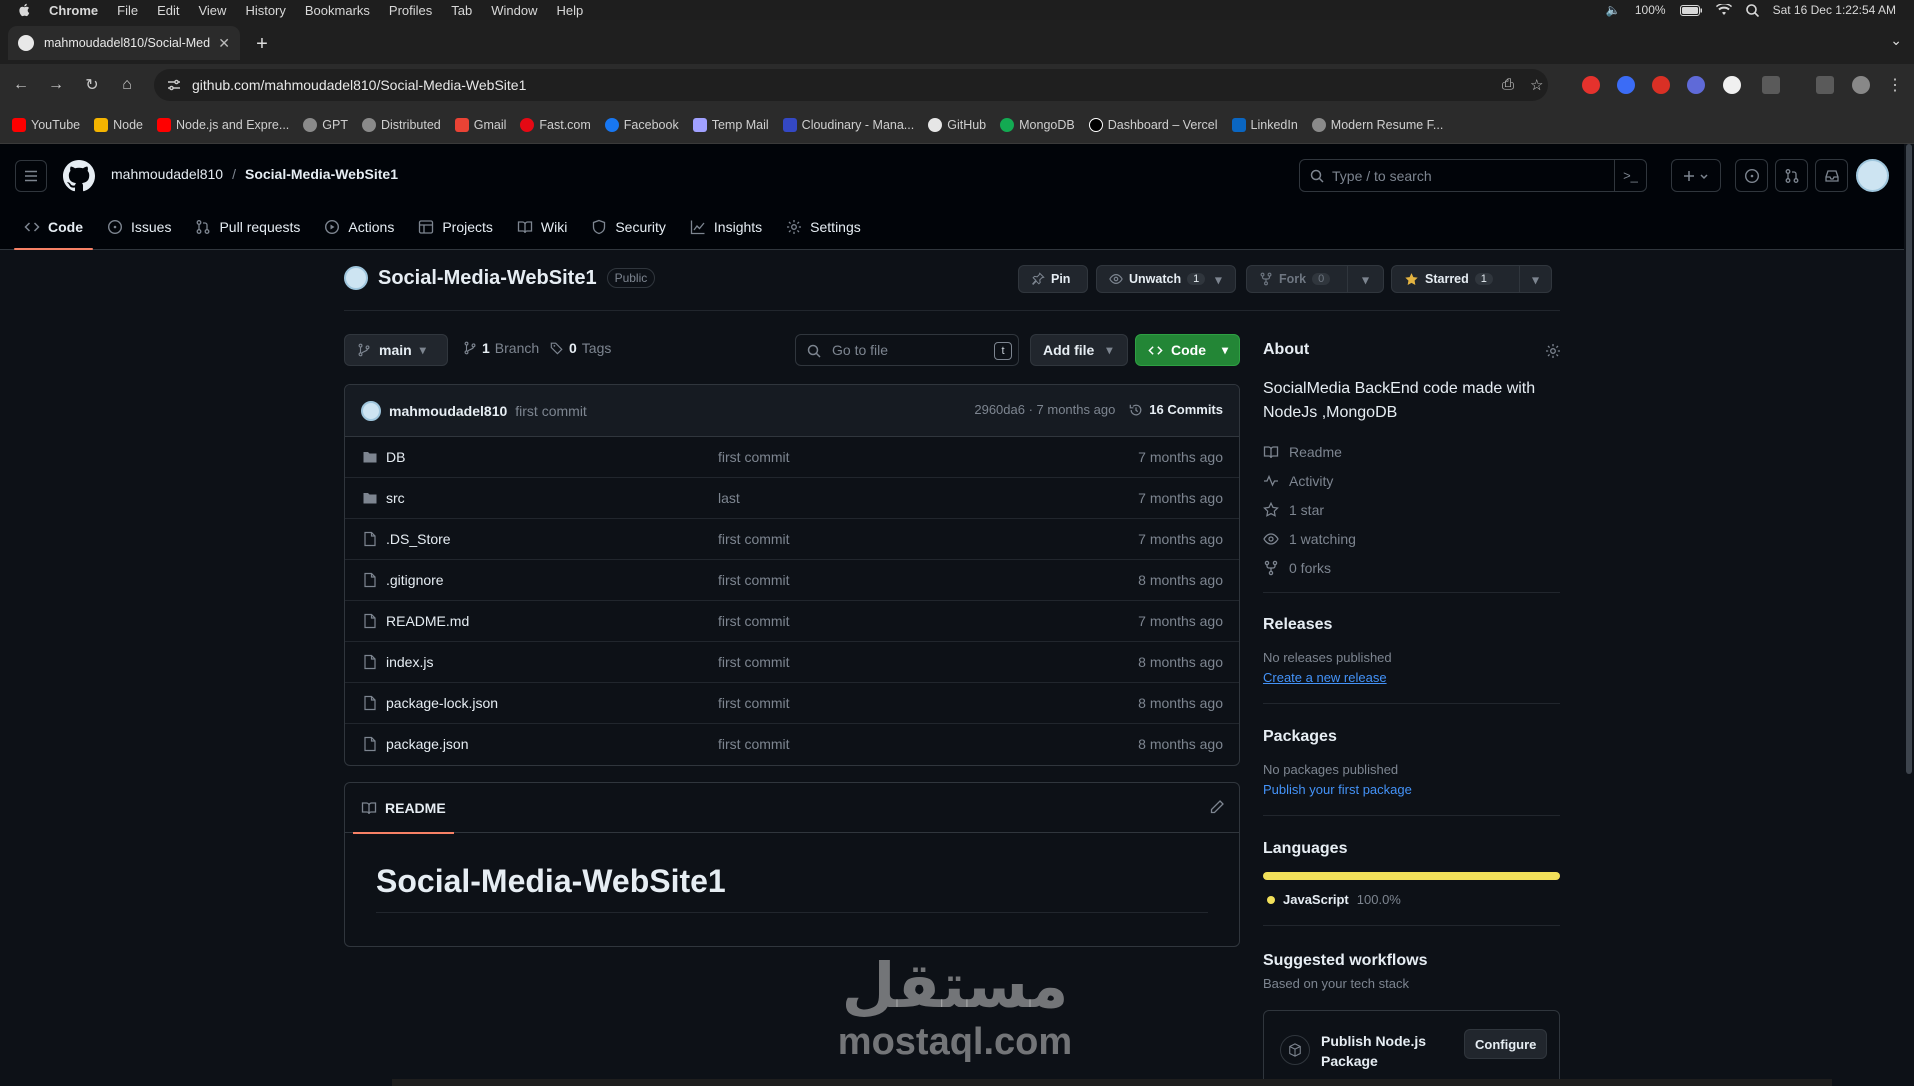  I want to click on tab-insights: Insights, so click(726, 227).